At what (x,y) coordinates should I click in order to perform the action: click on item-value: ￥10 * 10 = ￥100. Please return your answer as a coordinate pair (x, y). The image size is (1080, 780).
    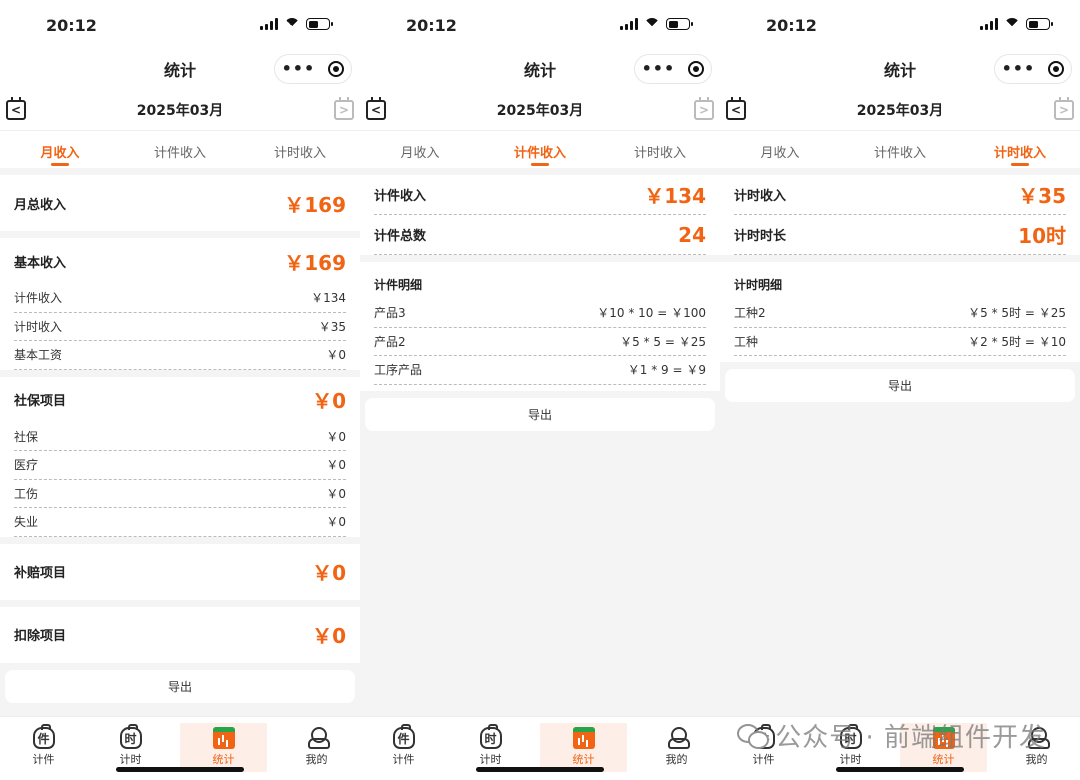
    Looking at the image, I should click on (651, 313).